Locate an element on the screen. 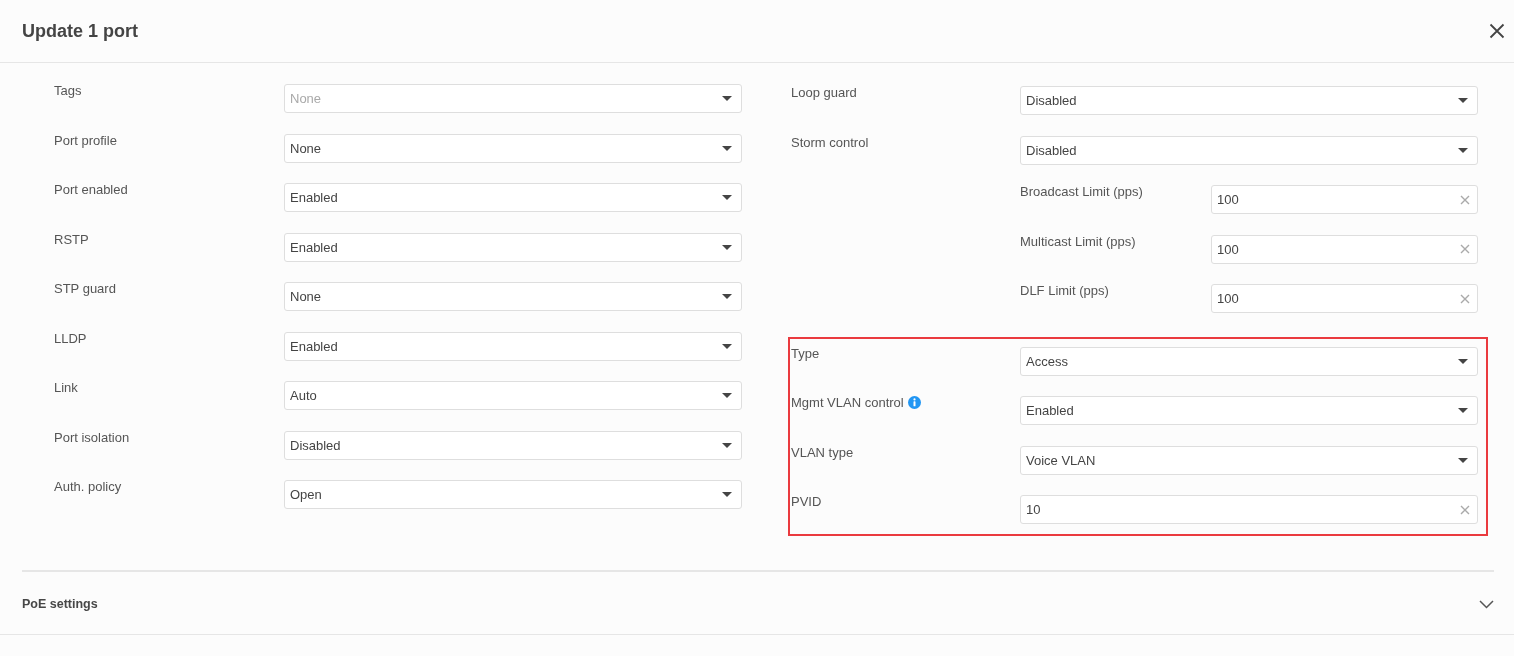  field-label: Port isolation is located at coordinates (92, 437).